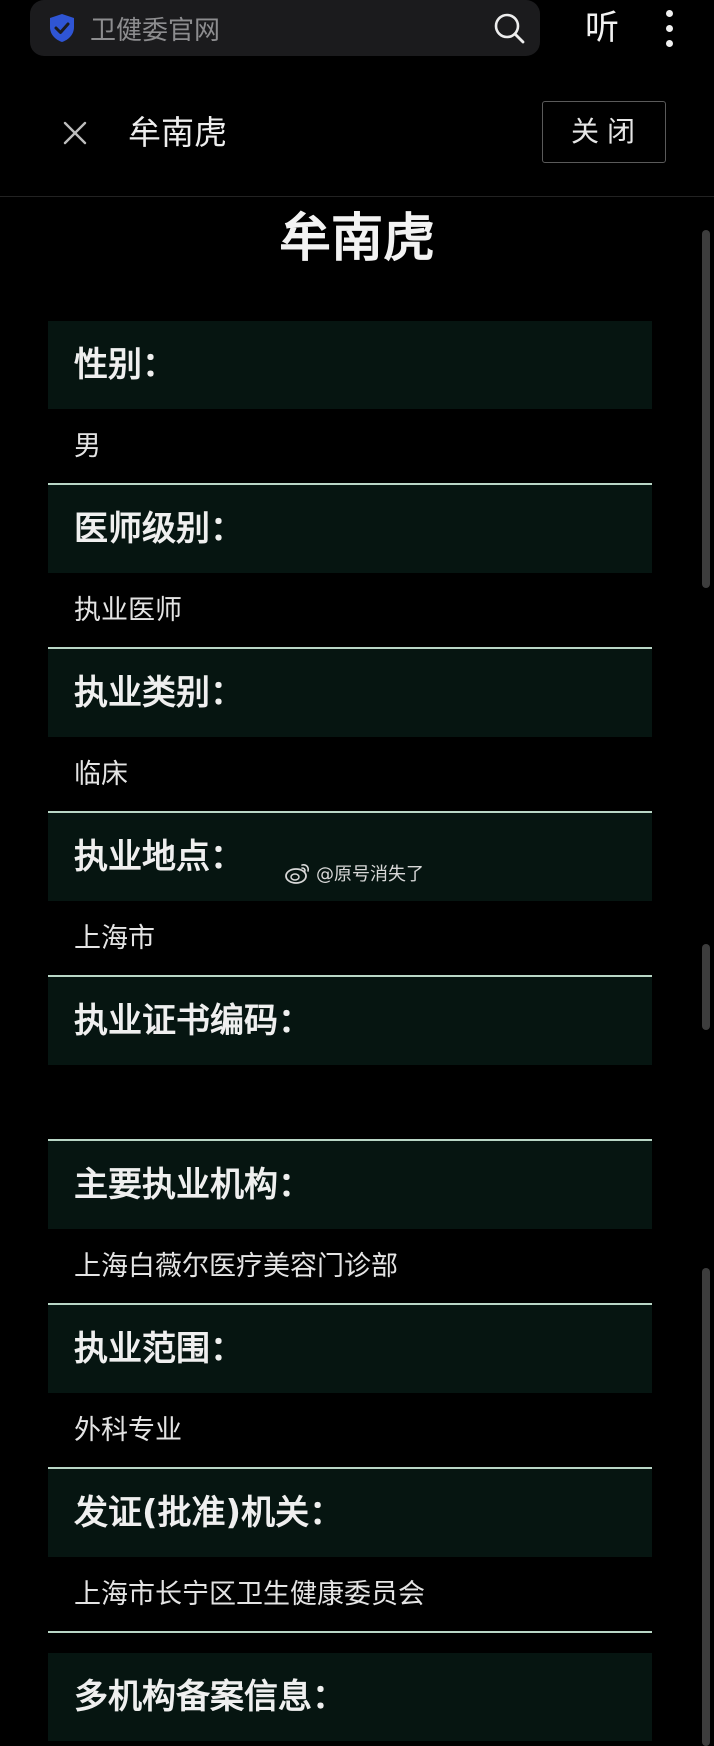 This screenshot has width=714, height=1746. I want to click on close-icon, so click(75, 133).